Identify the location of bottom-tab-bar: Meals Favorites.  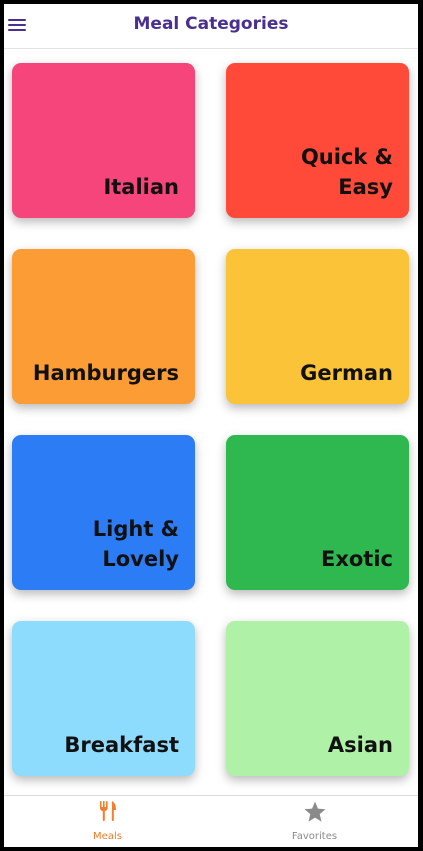
(211, 821).